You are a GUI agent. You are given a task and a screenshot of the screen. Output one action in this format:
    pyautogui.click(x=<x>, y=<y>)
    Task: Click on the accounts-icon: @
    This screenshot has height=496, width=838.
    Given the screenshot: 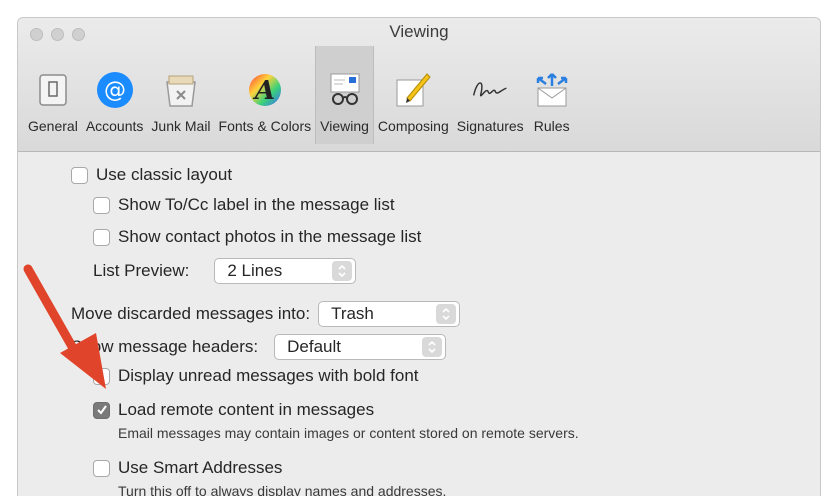 What is the action you would take?
    pyautogui.click(x=115, y=90)
    